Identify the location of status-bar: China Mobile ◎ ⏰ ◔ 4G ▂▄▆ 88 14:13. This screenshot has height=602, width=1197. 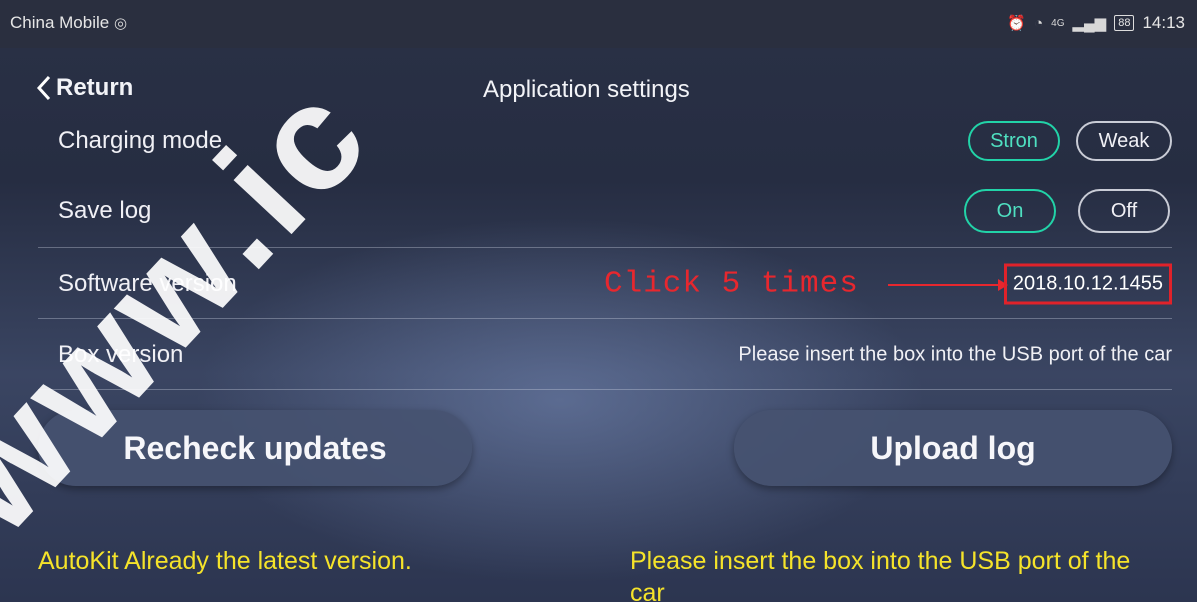
(598, 24).